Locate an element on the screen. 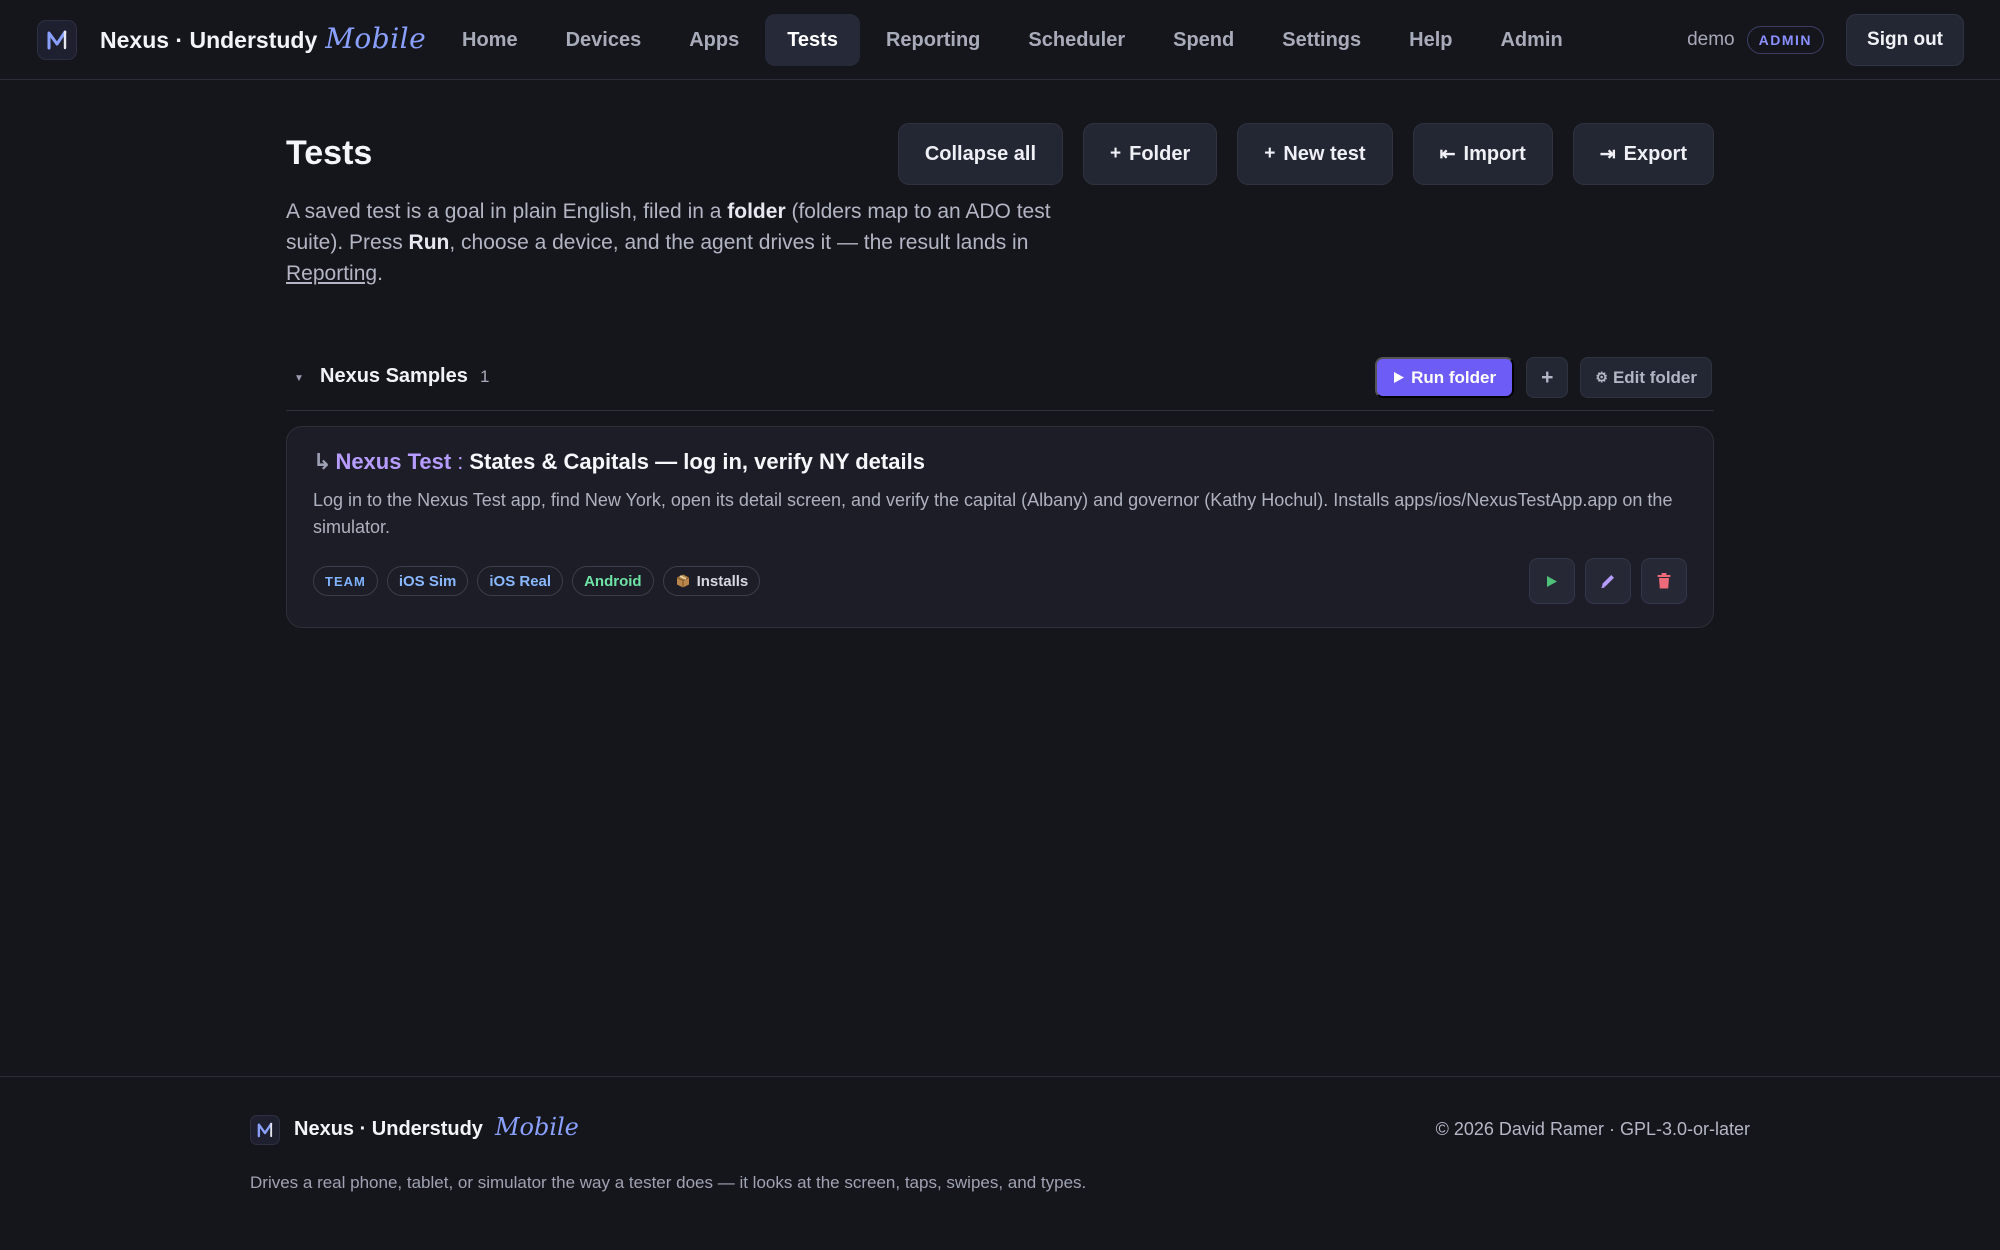 The height and width of the screenshot is (1250, 2000). trash-icon is located at coordinates (1664, 581).